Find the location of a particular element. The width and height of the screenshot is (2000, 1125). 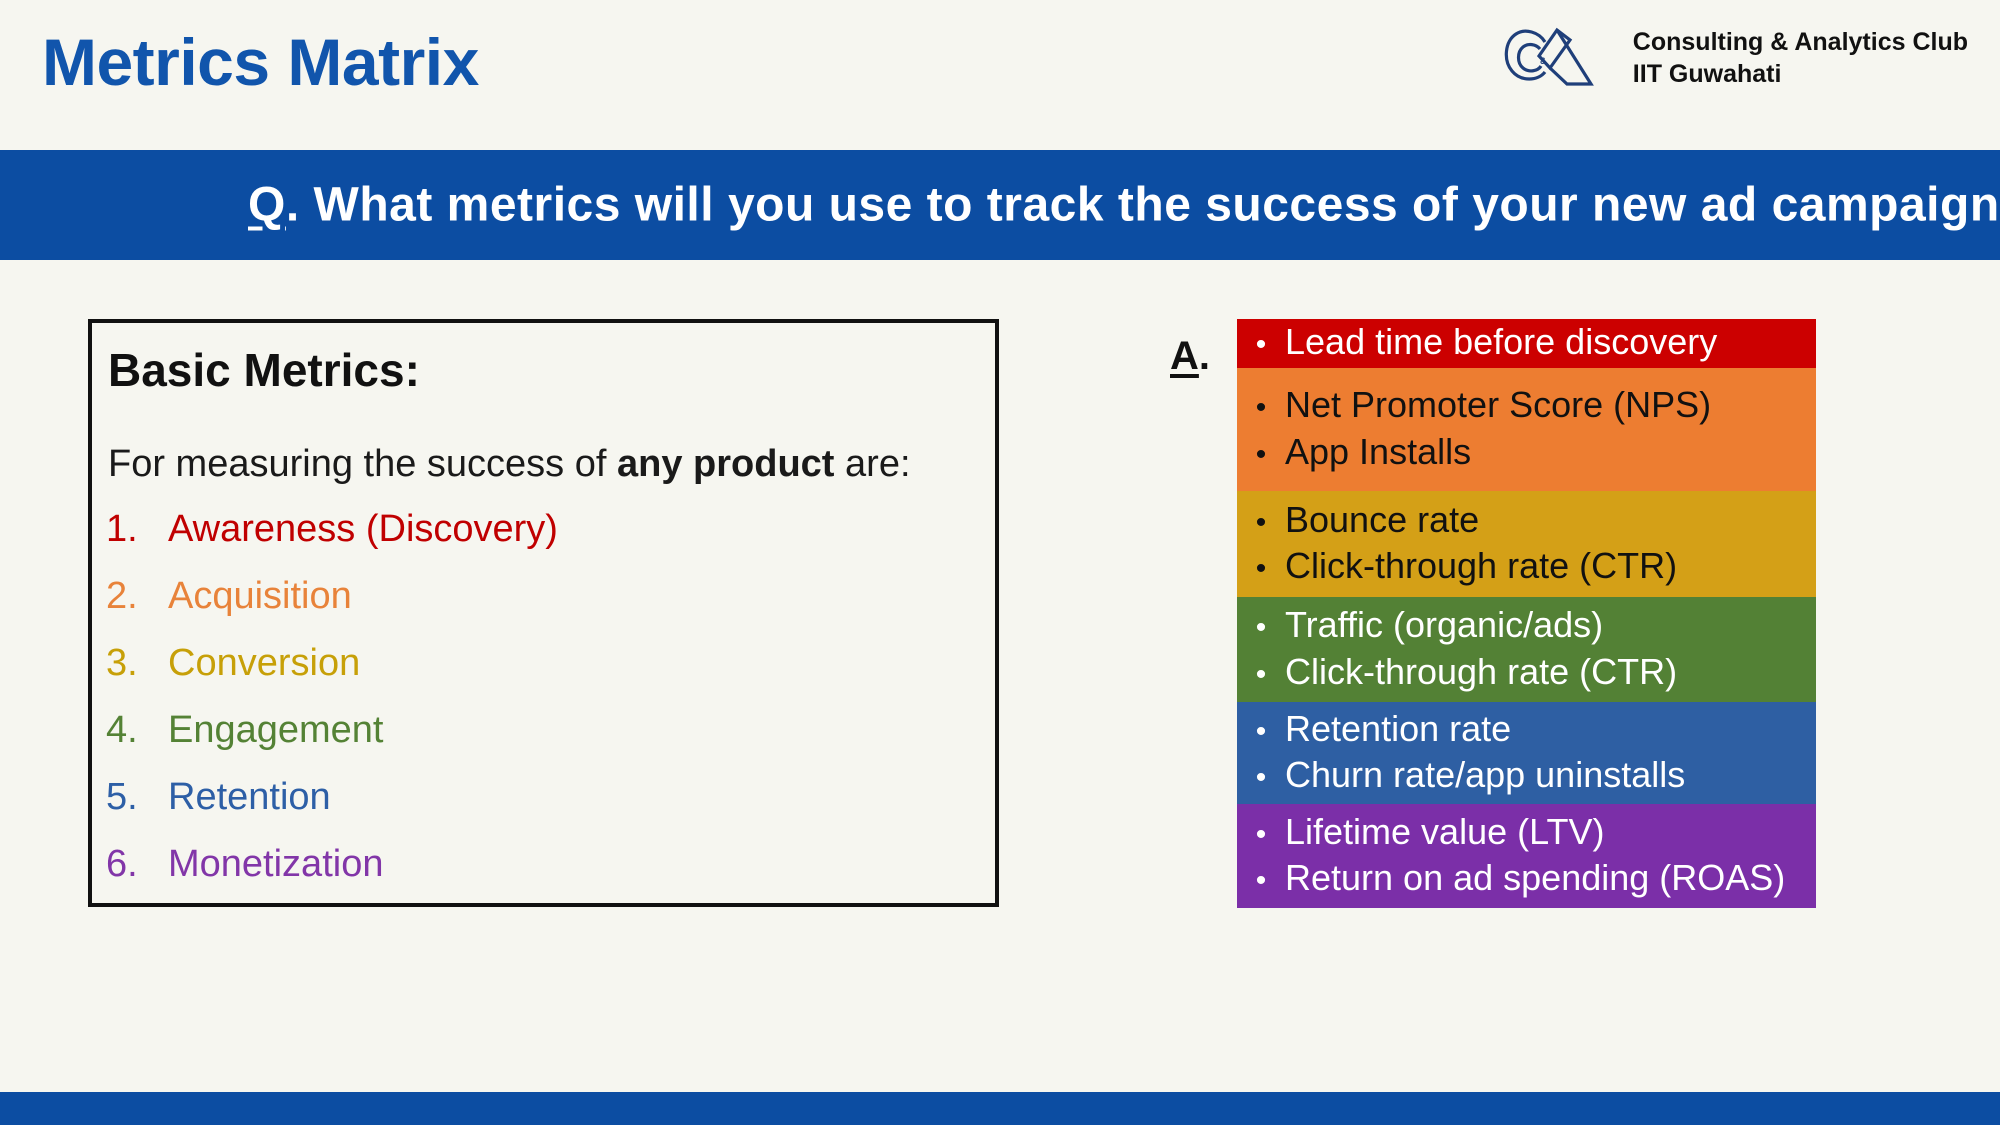

intro-text-bold: any product is located at coordinates (726, 464).